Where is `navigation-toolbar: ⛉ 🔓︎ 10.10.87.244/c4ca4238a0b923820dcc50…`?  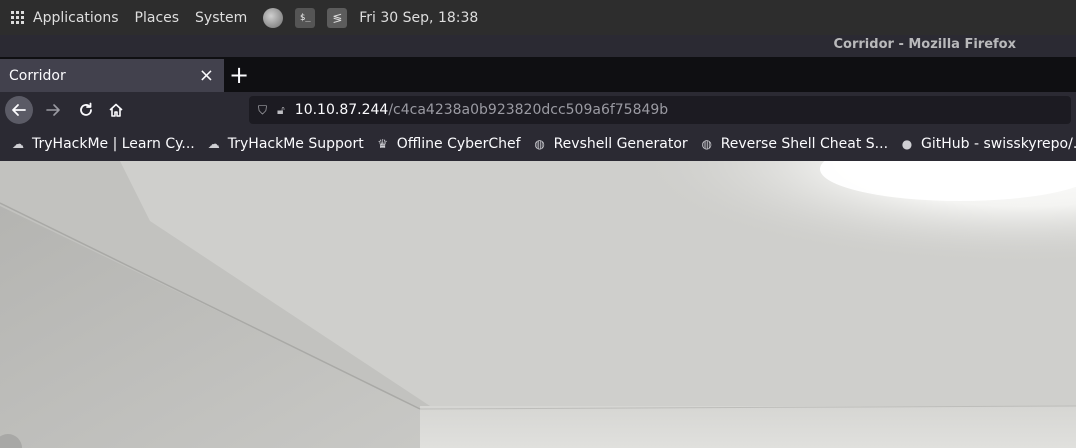
navigation-toolbar: ⛉ 🔓︎ 10.10.87.244/c4ca4238a0b923820dcc50… is located at coordinates (538, 109).